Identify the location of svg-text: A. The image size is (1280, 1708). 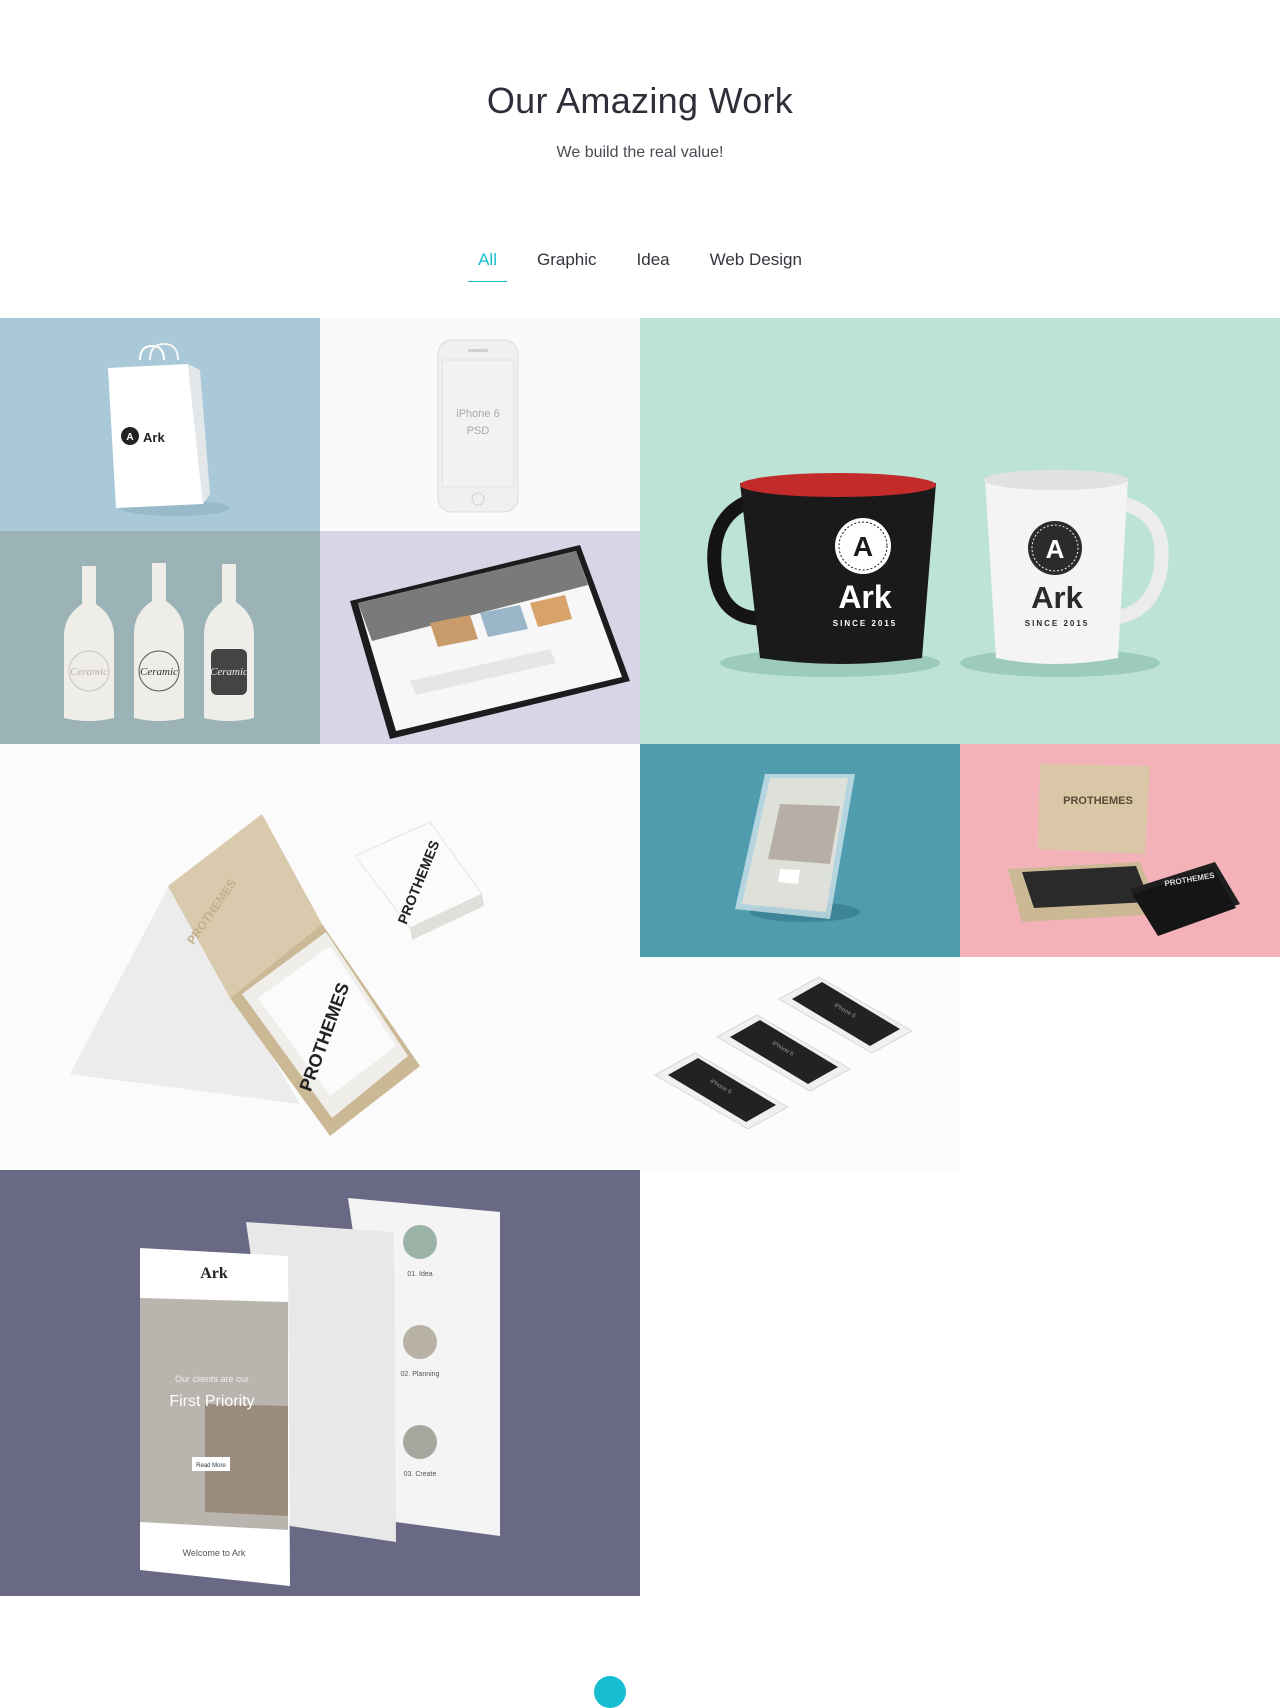
(129, 437).